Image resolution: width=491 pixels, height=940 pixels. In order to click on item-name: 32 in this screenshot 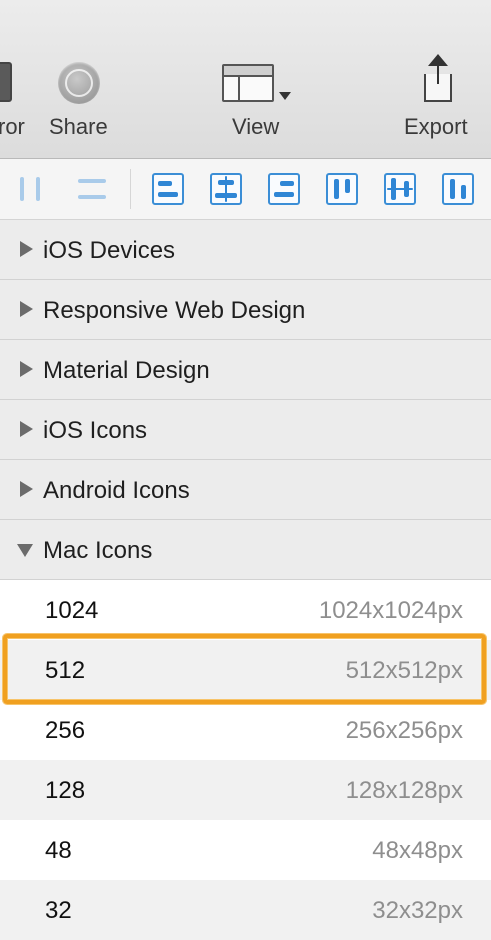, I will do `click(58, 910)`.